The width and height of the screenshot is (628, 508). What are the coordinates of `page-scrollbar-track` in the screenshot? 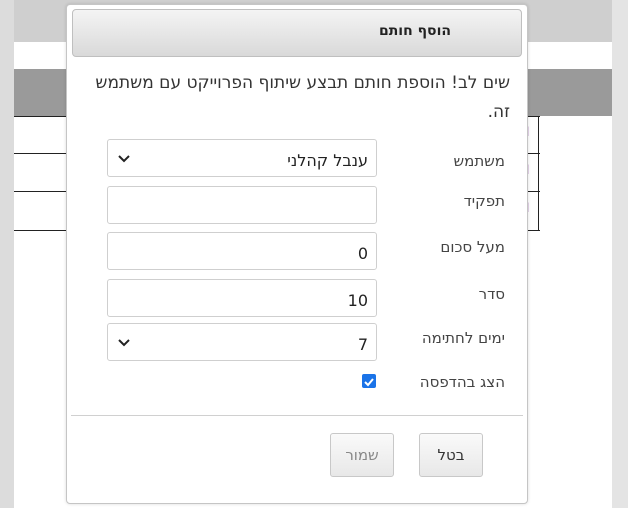 It's located at (620, 254).